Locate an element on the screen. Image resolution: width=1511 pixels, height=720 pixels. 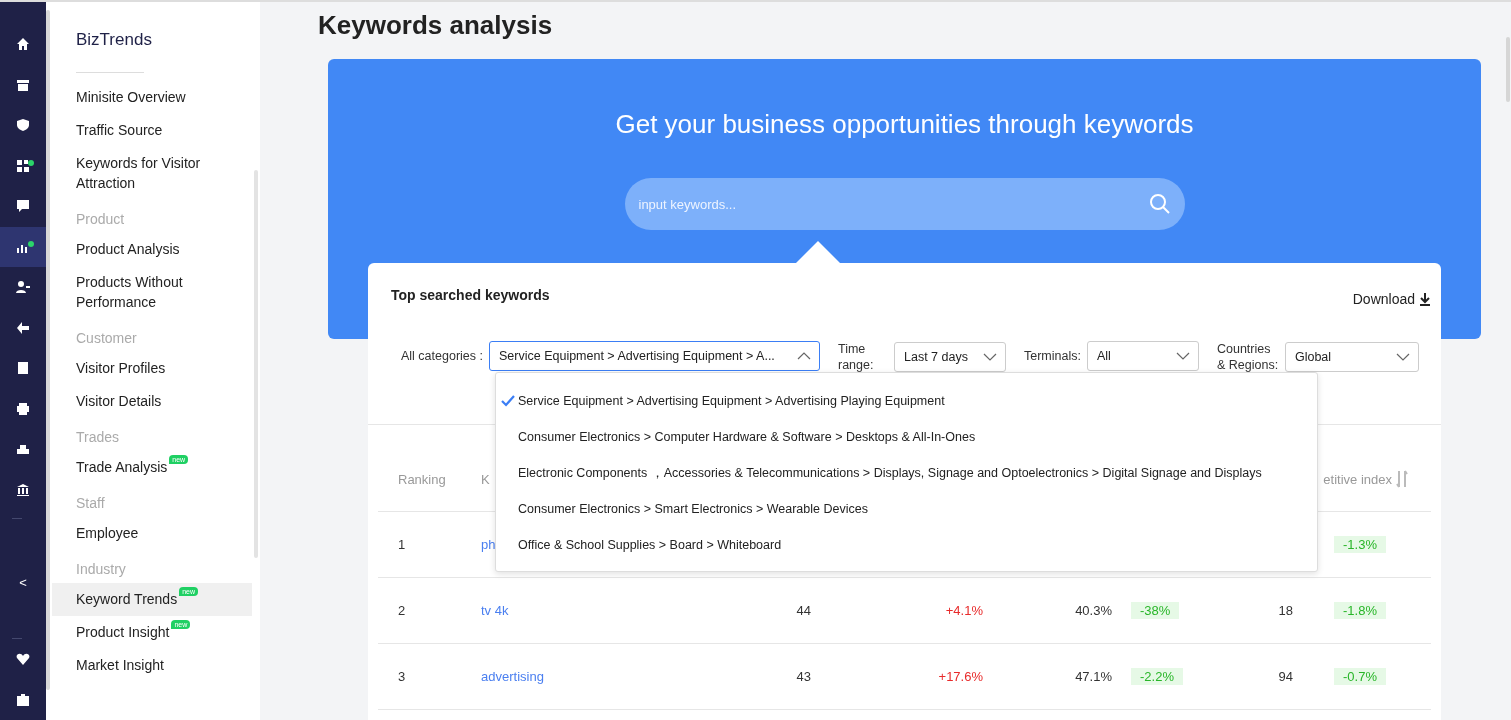
menu-option: Office & School Supplies > Board > Whiteboard is located at coordinates (906, 545).